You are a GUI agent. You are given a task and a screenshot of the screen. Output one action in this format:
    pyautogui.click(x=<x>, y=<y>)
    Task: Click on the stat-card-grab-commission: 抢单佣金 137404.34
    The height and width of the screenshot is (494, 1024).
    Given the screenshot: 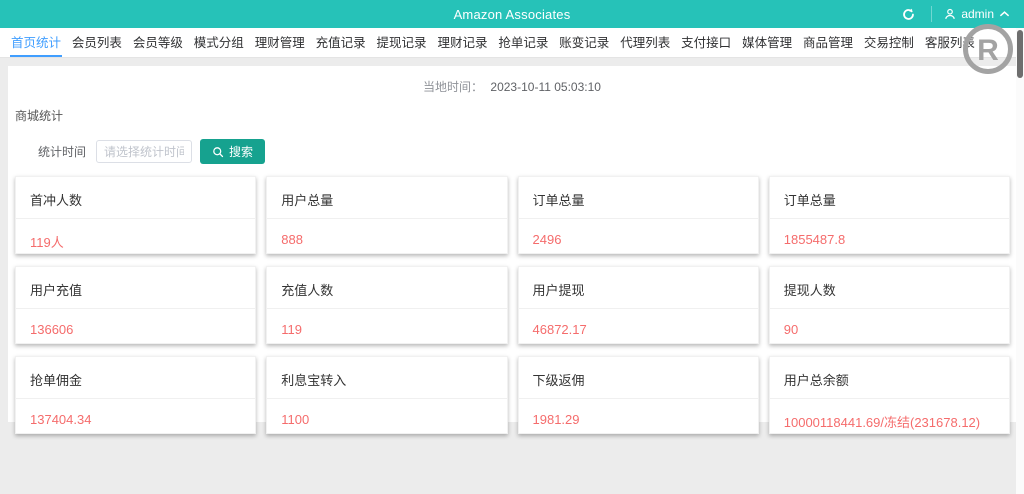 What is the action you would take?
    pyautogui.click(x=136, y=395)
    